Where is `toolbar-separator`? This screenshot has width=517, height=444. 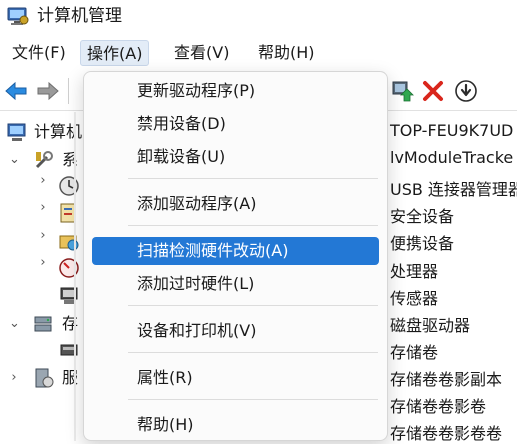
toolbar-separator is located at coordinates (68, 91).